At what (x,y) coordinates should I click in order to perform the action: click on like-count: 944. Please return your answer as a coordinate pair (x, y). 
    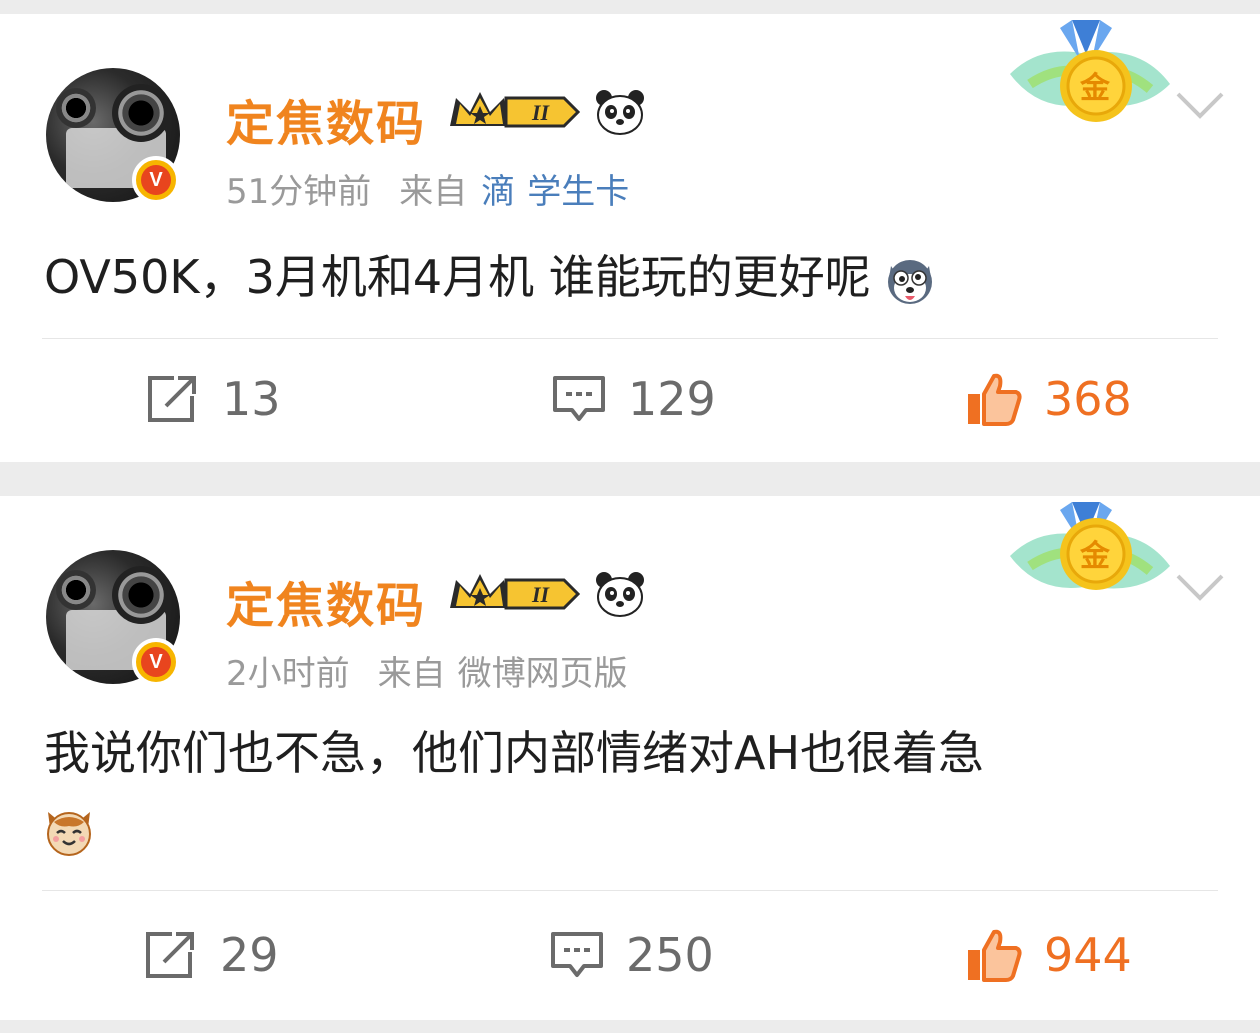
    Looking at the image, I should click on (1088, 955).